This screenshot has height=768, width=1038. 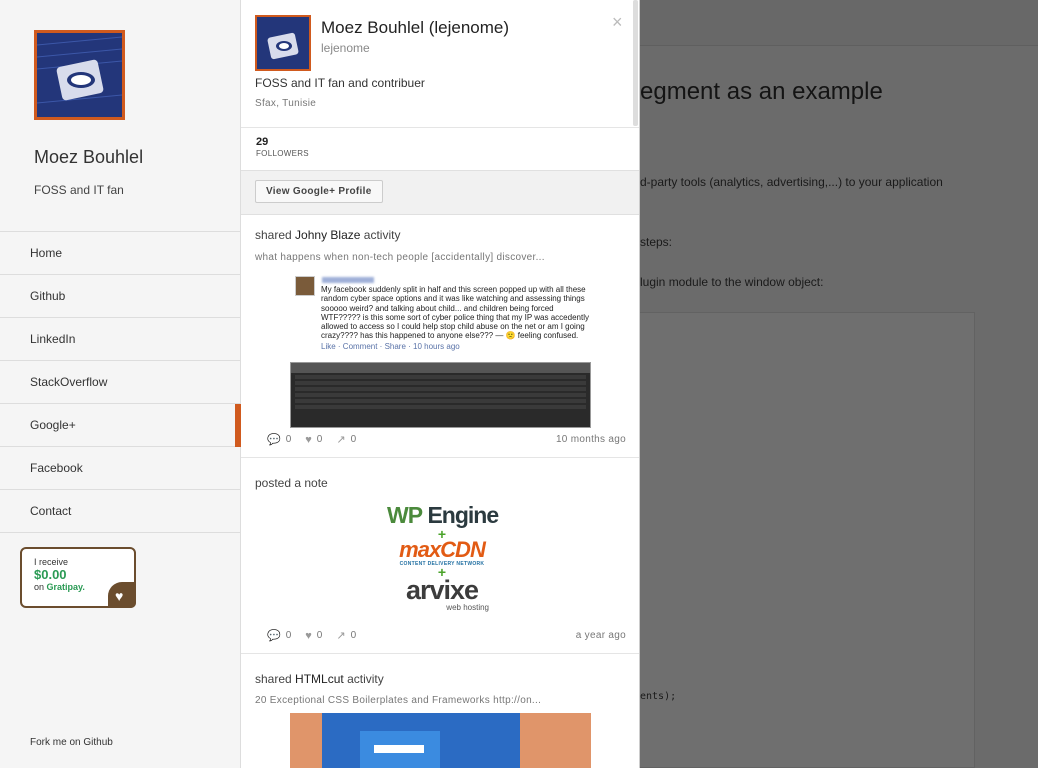 I want to click on arvixe-logo: arvixe, so click(x=442, y=590).